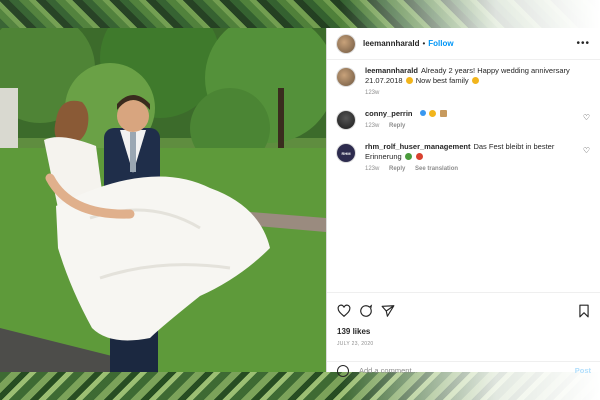 This screenshot has width=600, height=400. I want to click on caption-avatar, so click(346, 77).